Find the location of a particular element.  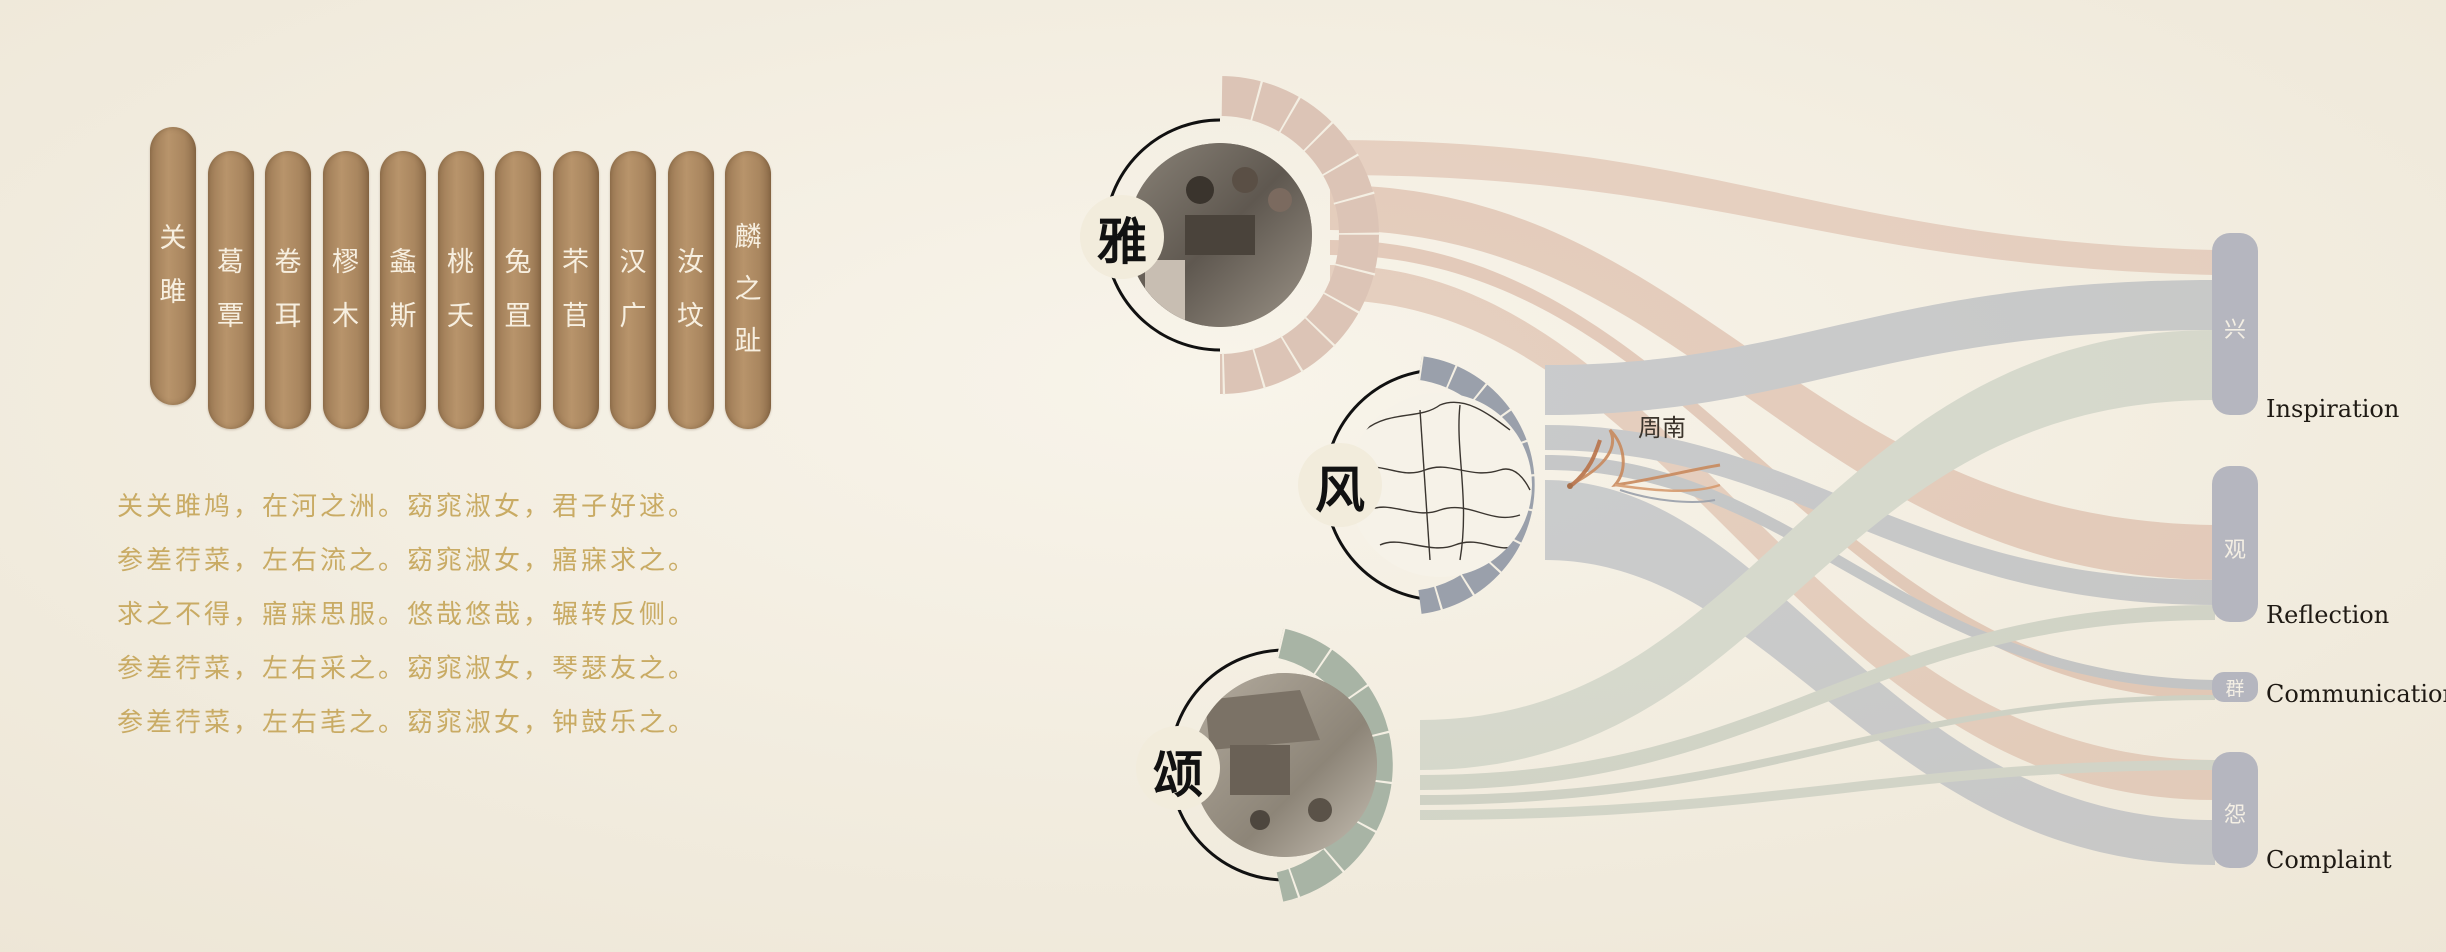

node-yuan-char: 怨 is located at coordinates (2234, 815).